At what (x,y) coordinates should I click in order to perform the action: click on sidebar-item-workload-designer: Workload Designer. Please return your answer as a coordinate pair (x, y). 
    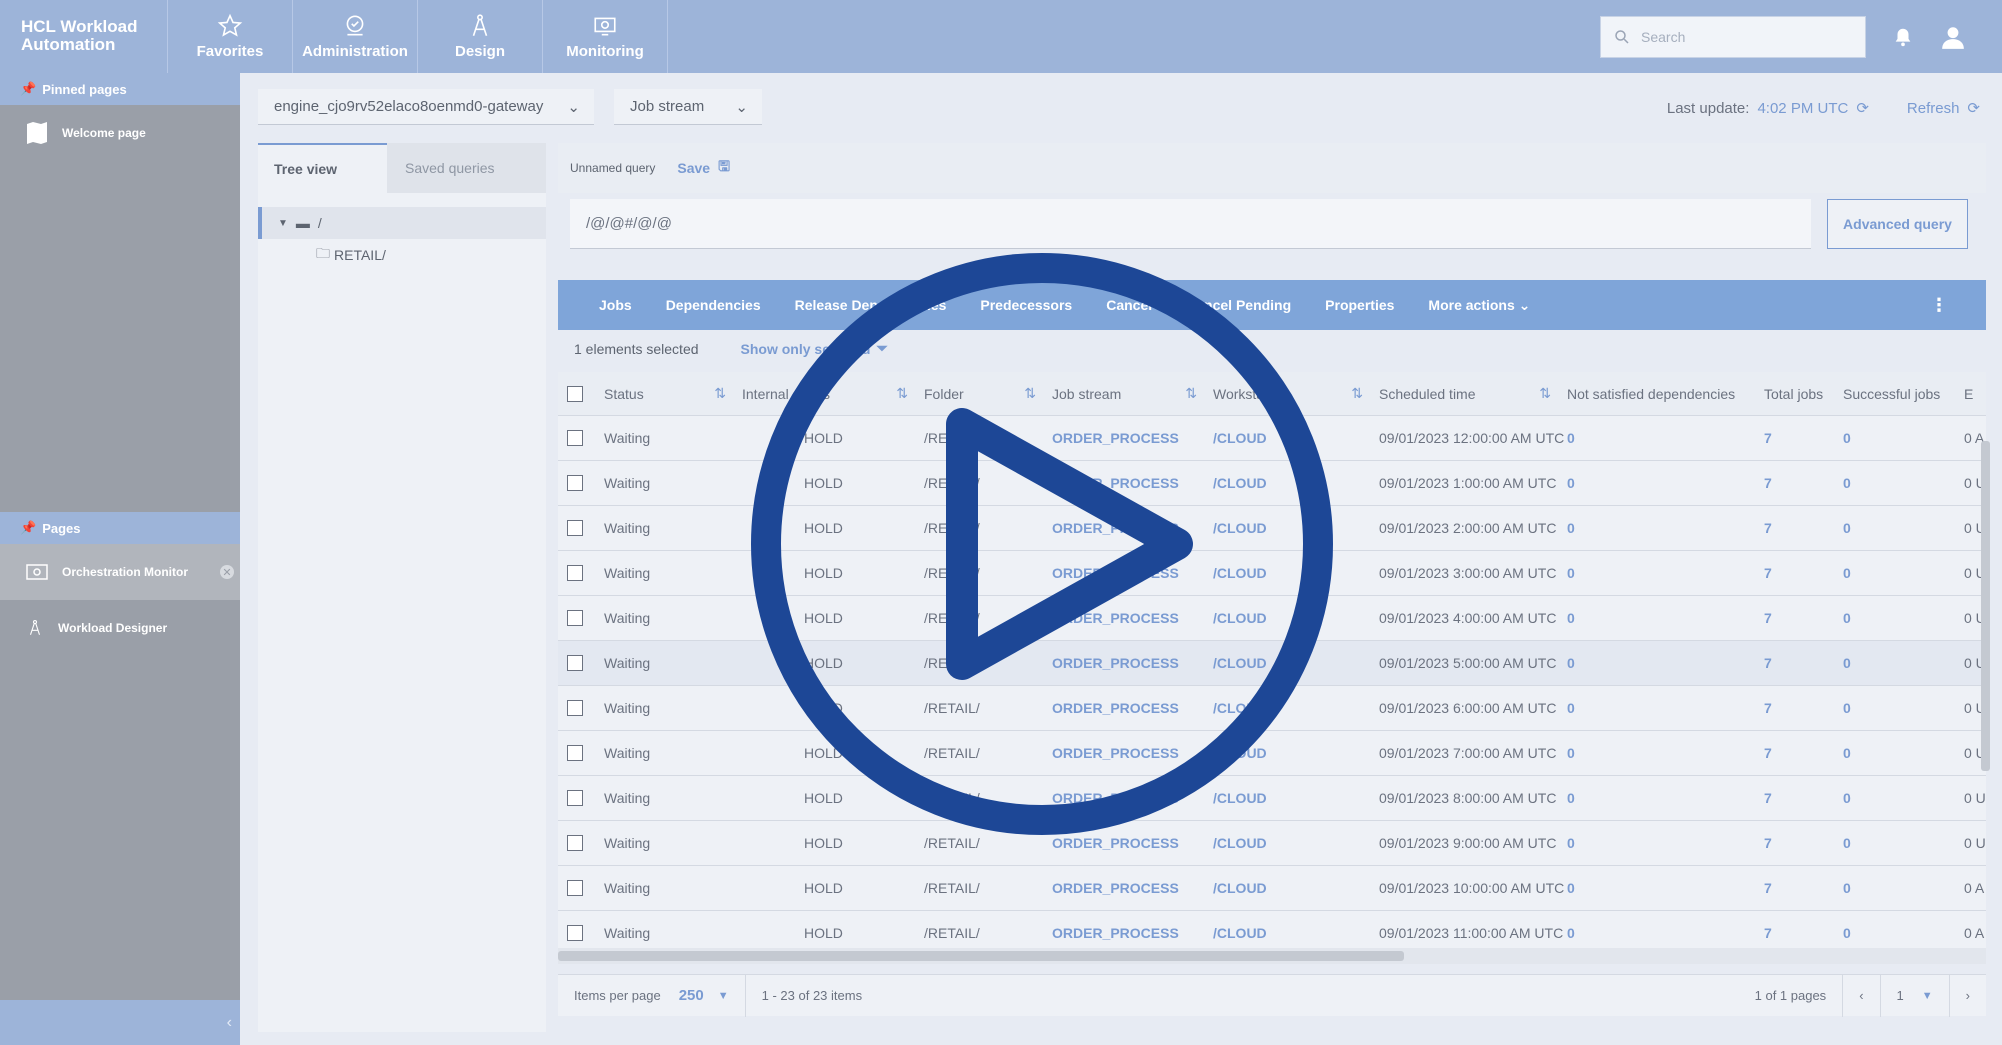
    Looking at the image, I should click on (120, 628).